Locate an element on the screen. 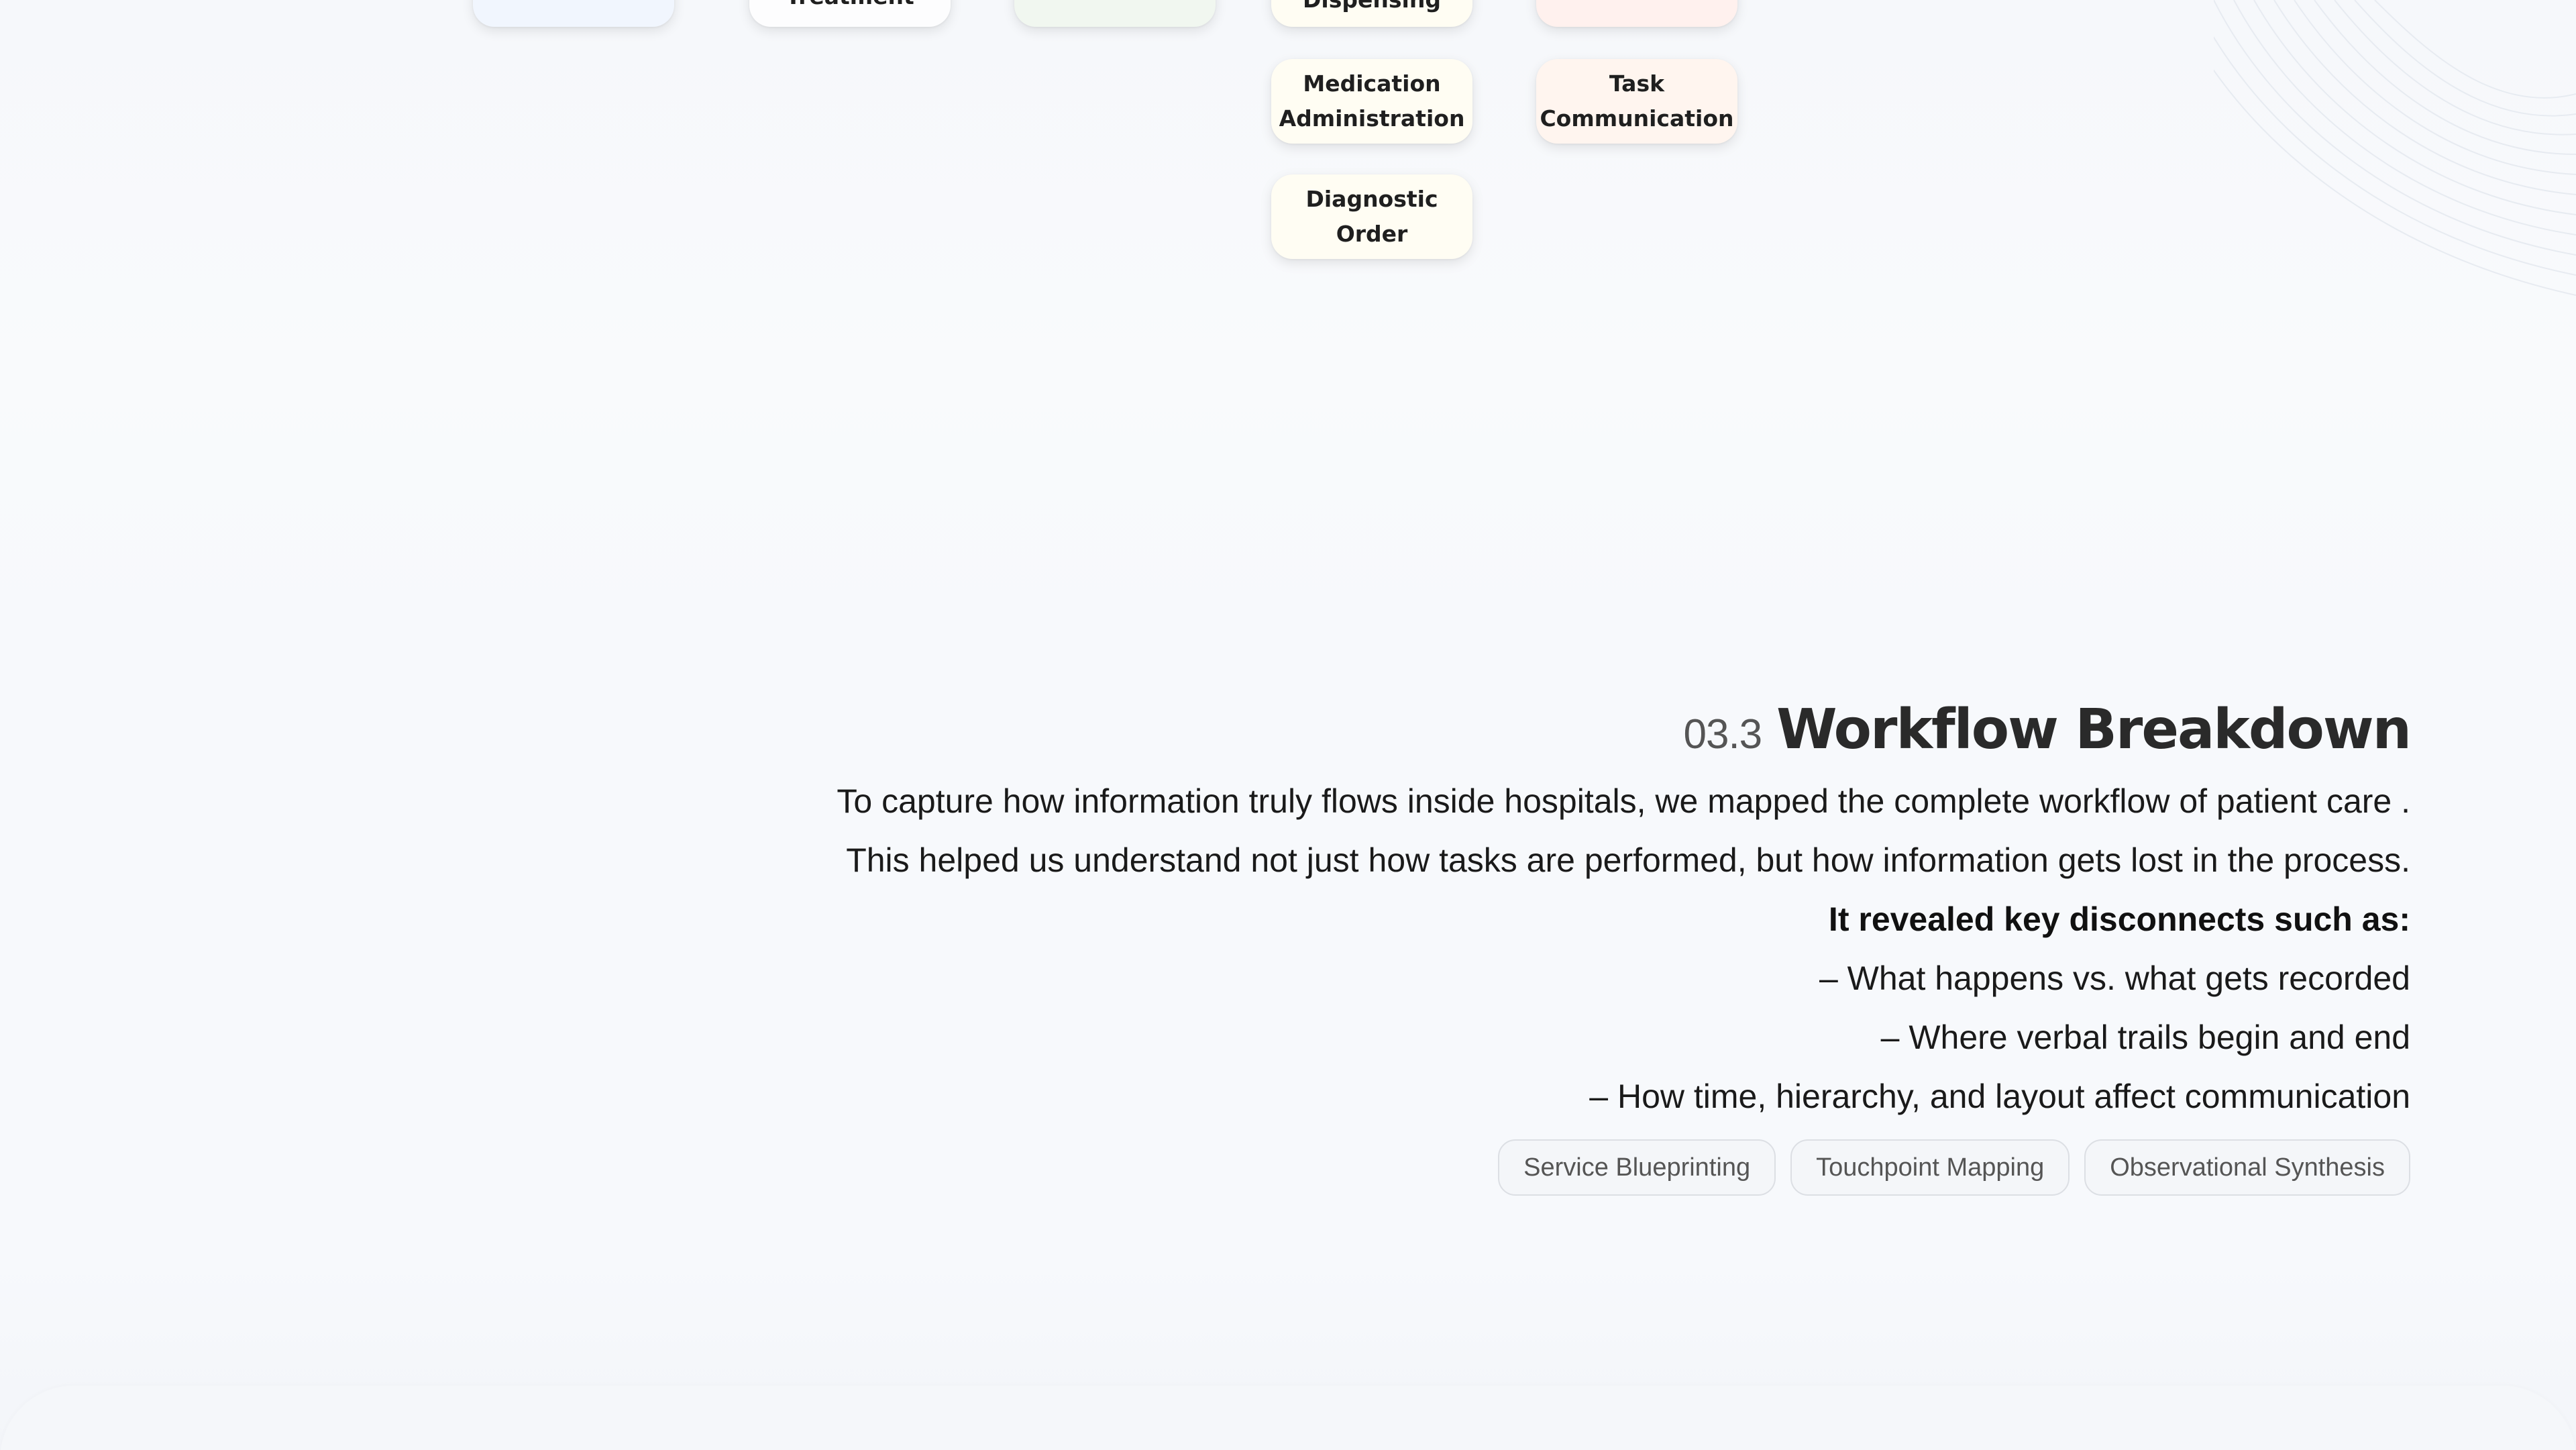 This screenshot has height=1450, width=2576. next-section-card is located at coordinates (1288, 1418).